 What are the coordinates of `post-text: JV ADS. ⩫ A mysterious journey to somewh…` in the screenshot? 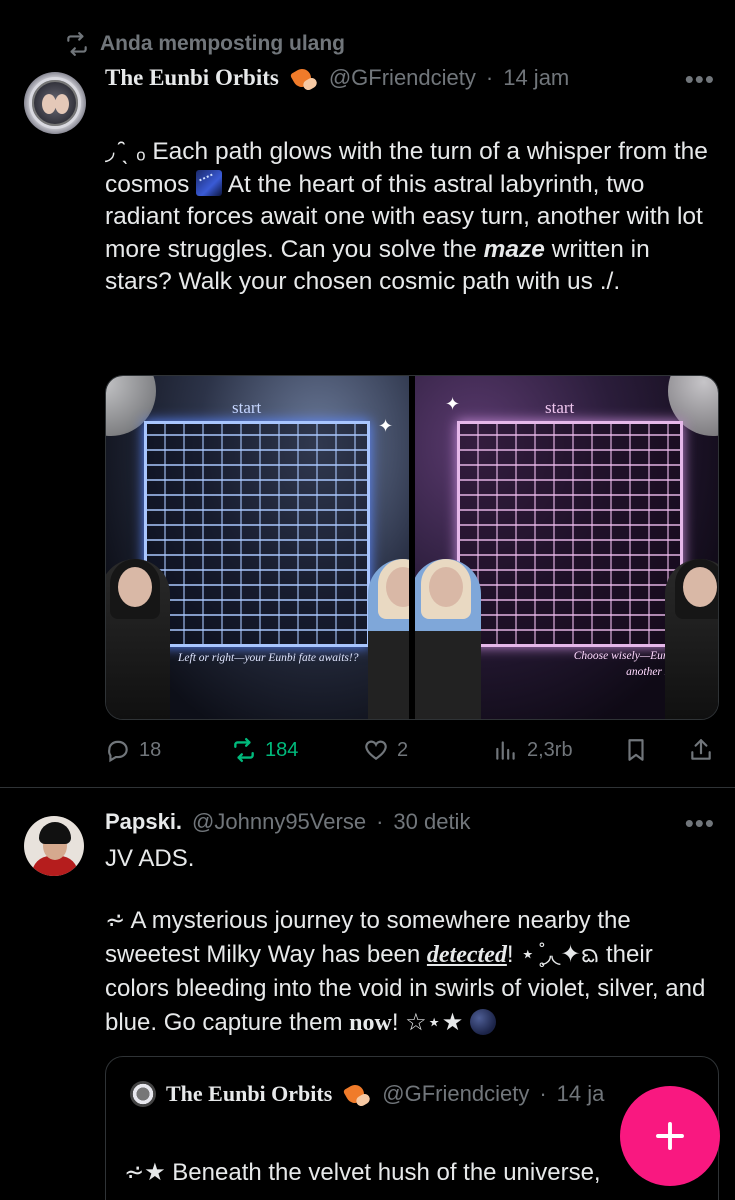 It's located at (405, 940).